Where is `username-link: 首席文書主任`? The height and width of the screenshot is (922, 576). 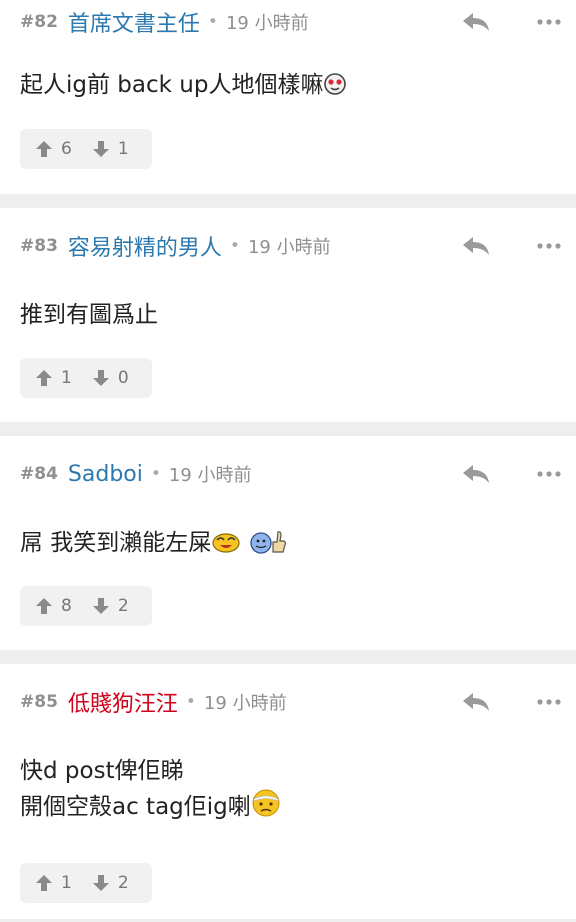 username-link: 首席文書主任 is located at coordinates (134, 22).